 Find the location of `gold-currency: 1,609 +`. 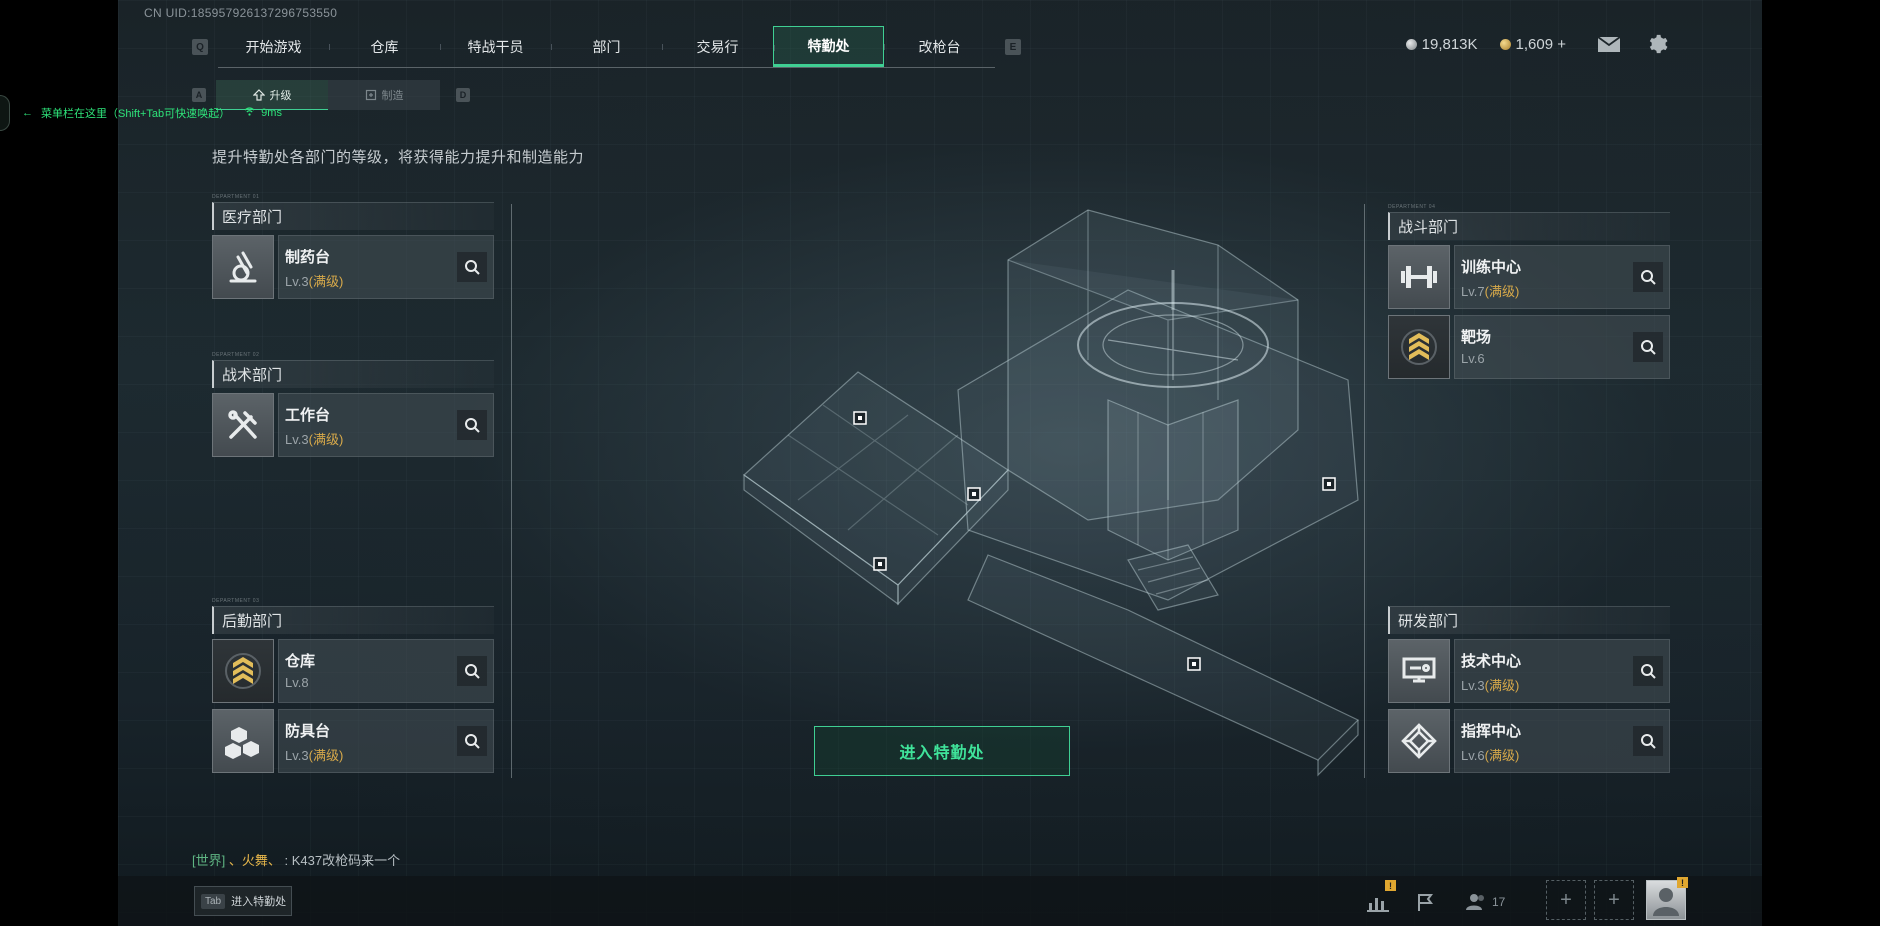

gold-currency: 1,609 + is located at coordinates (1532, 44).